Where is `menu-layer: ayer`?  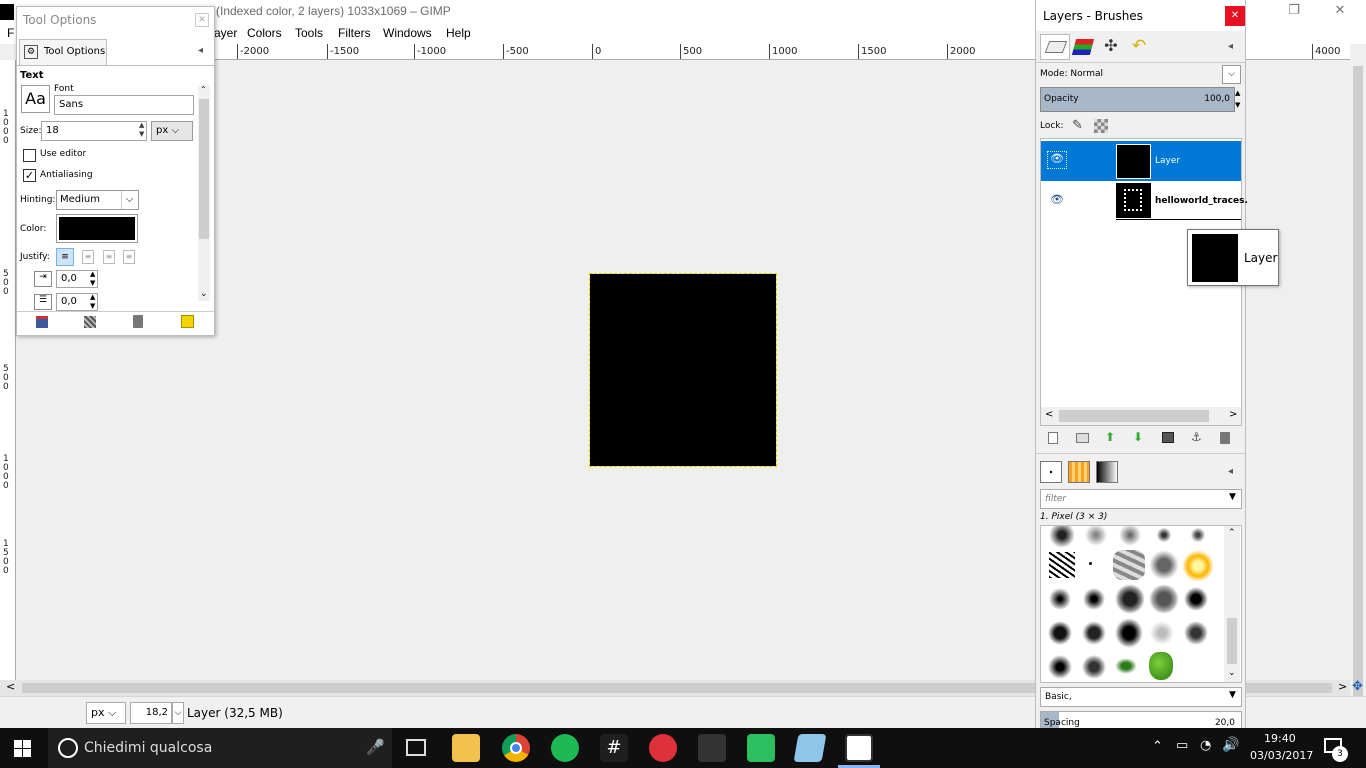
menu-layer: ayer is located at coordinates (225, 33).